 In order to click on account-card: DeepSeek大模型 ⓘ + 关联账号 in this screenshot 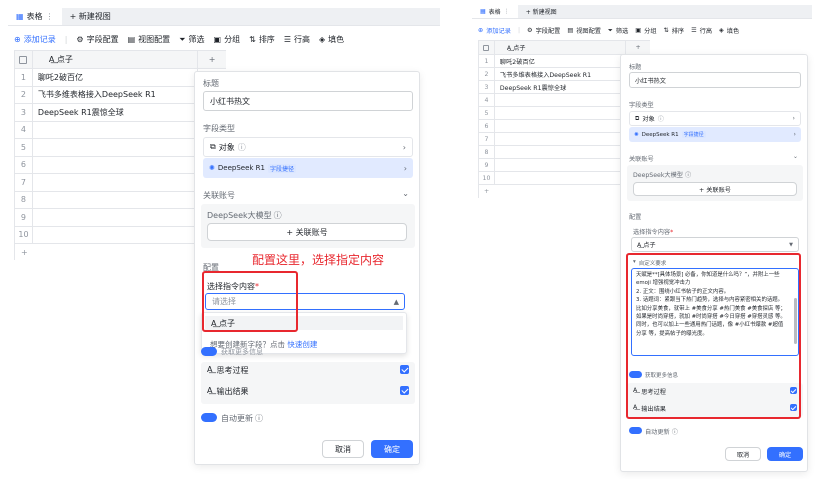, I will do `click(308, 226)`.